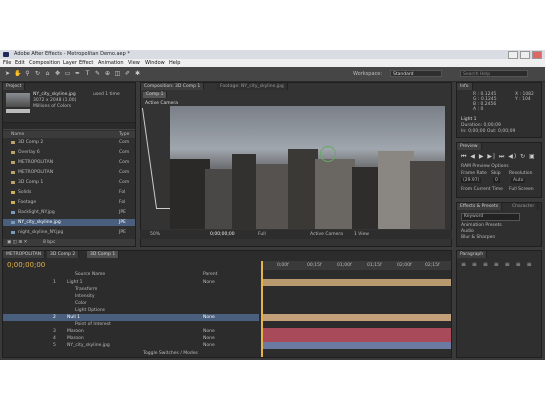 The width and height of the screenshot is (545, 409). Describe the element at coordinates (47, 73) in the screenshot. I see `camera-tool-icon: ⌂` at that location.